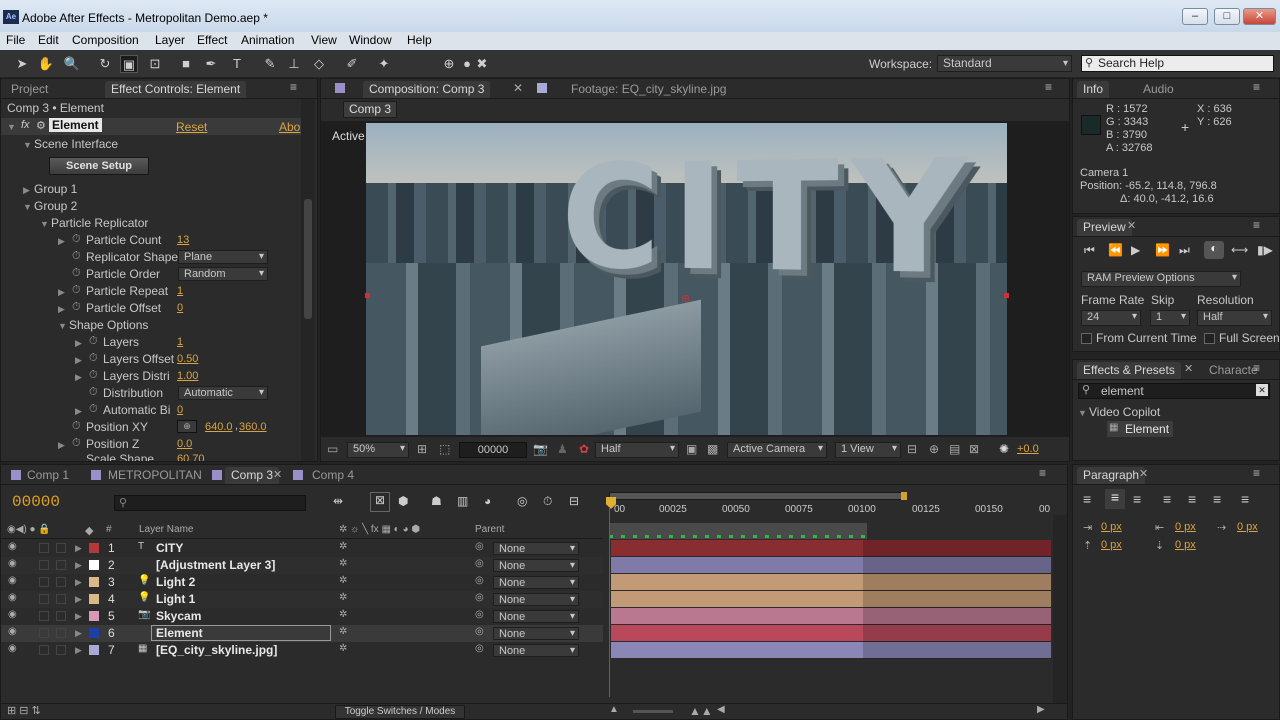  I want to click on menu-layer: Layer, so click(170, 40).